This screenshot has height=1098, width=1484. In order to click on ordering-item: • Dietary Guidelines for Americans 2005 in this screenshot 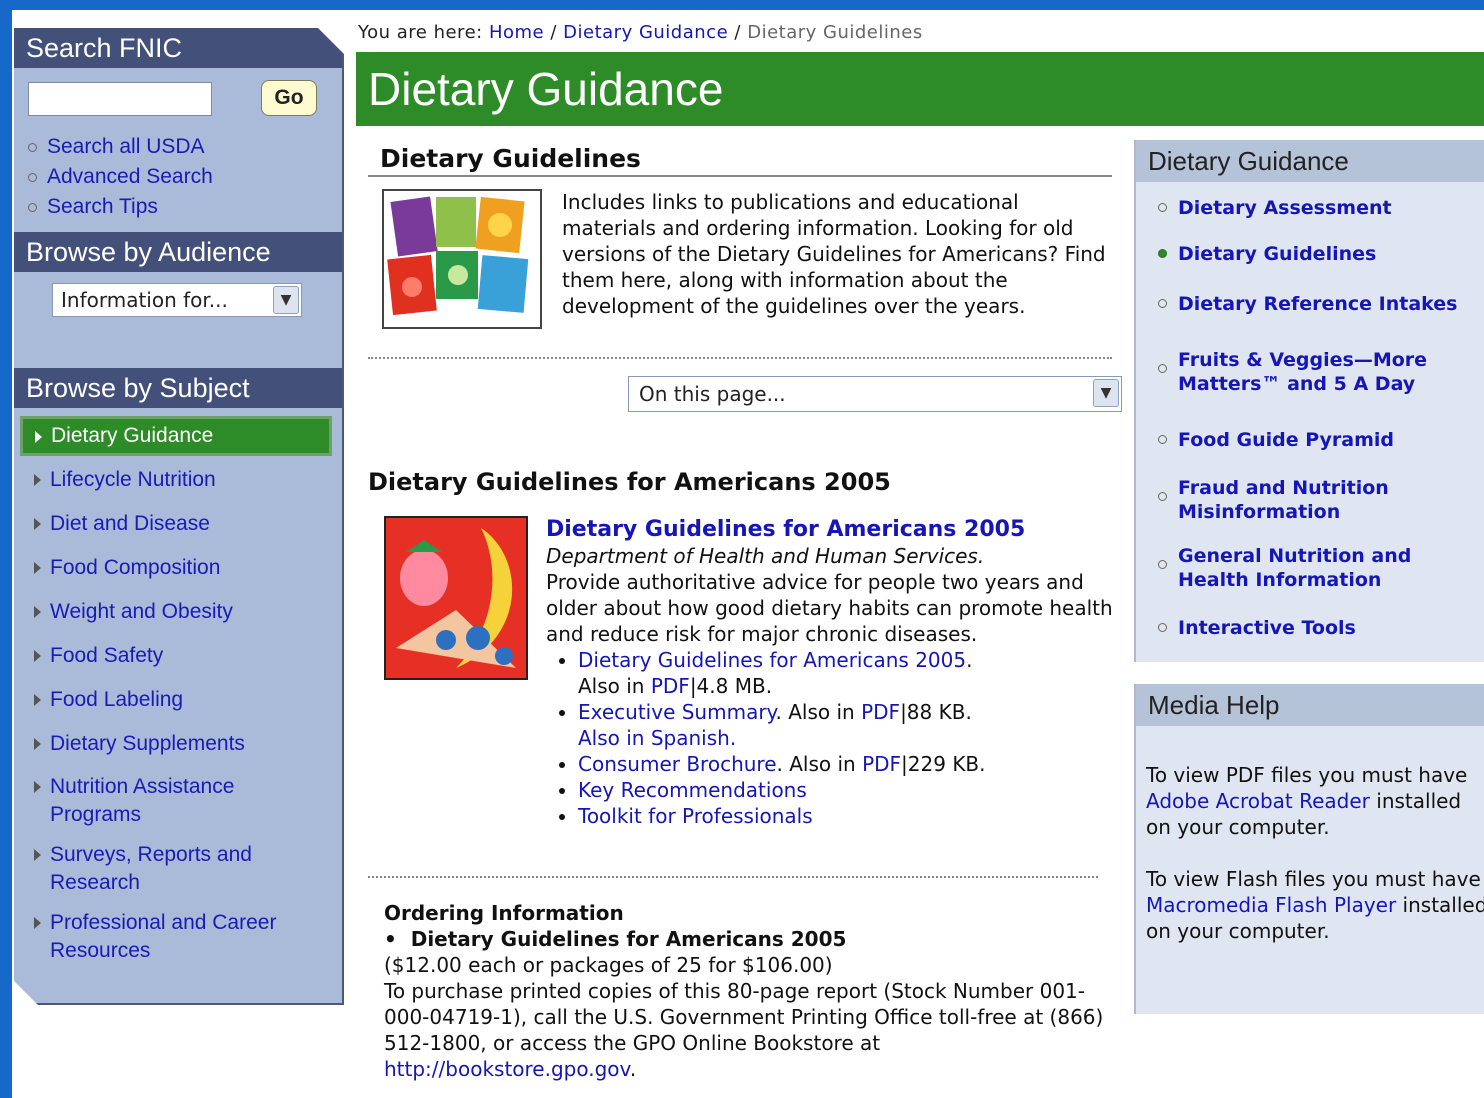, I will do `click(615, 939)`.